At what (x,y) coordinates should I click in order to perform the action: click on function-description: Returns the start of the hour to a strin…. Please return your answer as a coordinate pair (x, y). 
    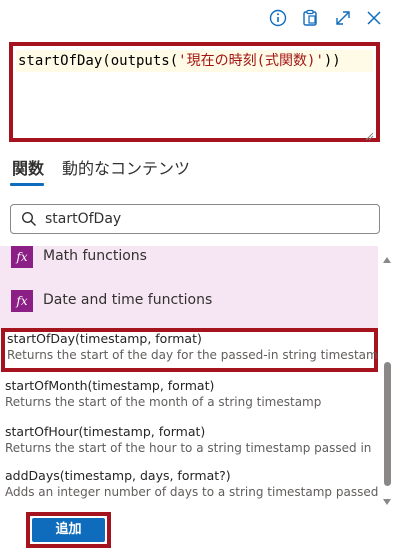
    Looking at the image, I should click on (188, 448).